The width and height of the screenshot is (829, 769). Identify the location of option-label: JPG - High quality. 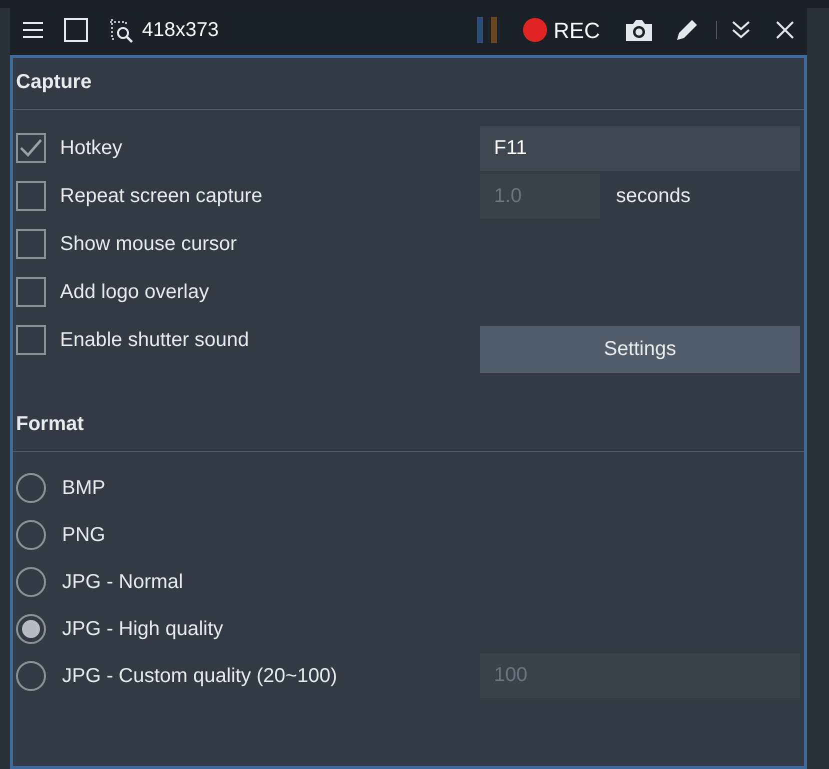
(143, 629).